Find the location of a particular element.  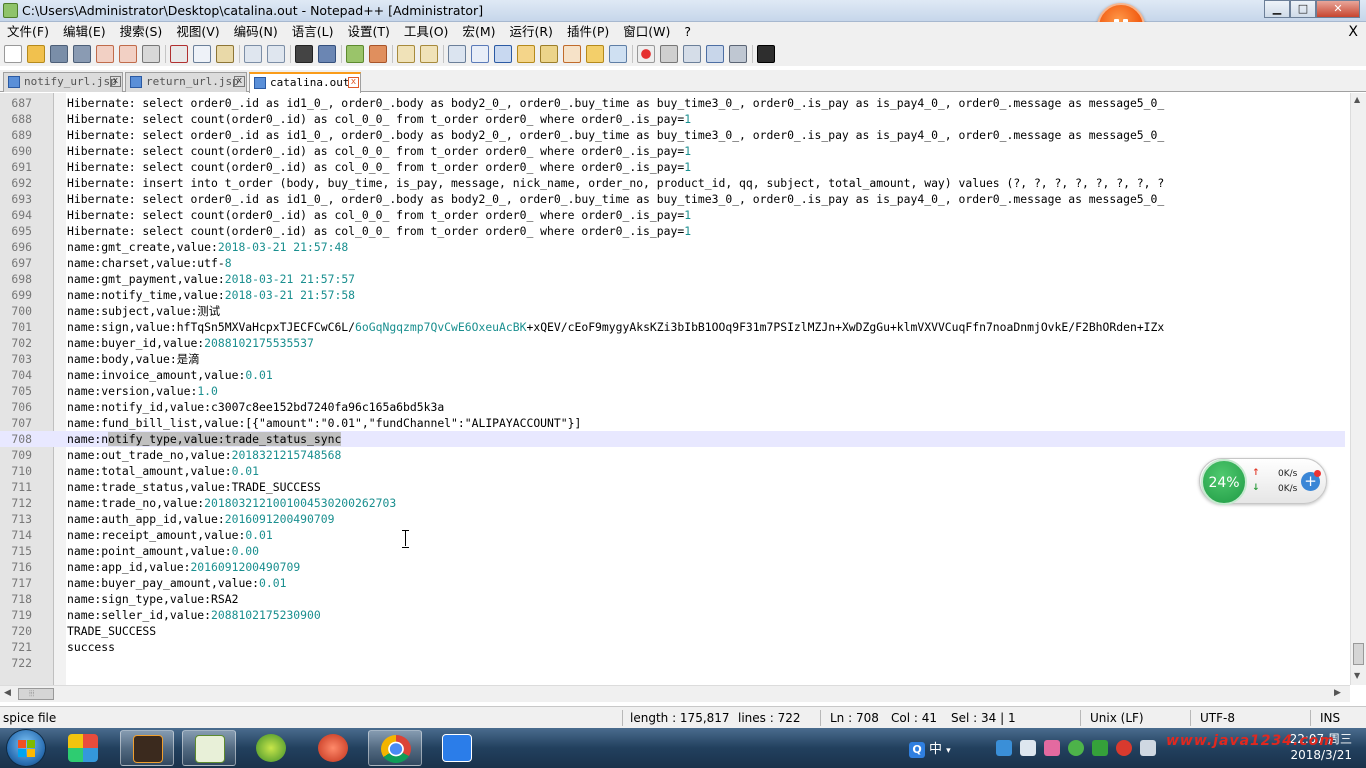

taskbar-app-chrome is located at coordinates (395, 748).